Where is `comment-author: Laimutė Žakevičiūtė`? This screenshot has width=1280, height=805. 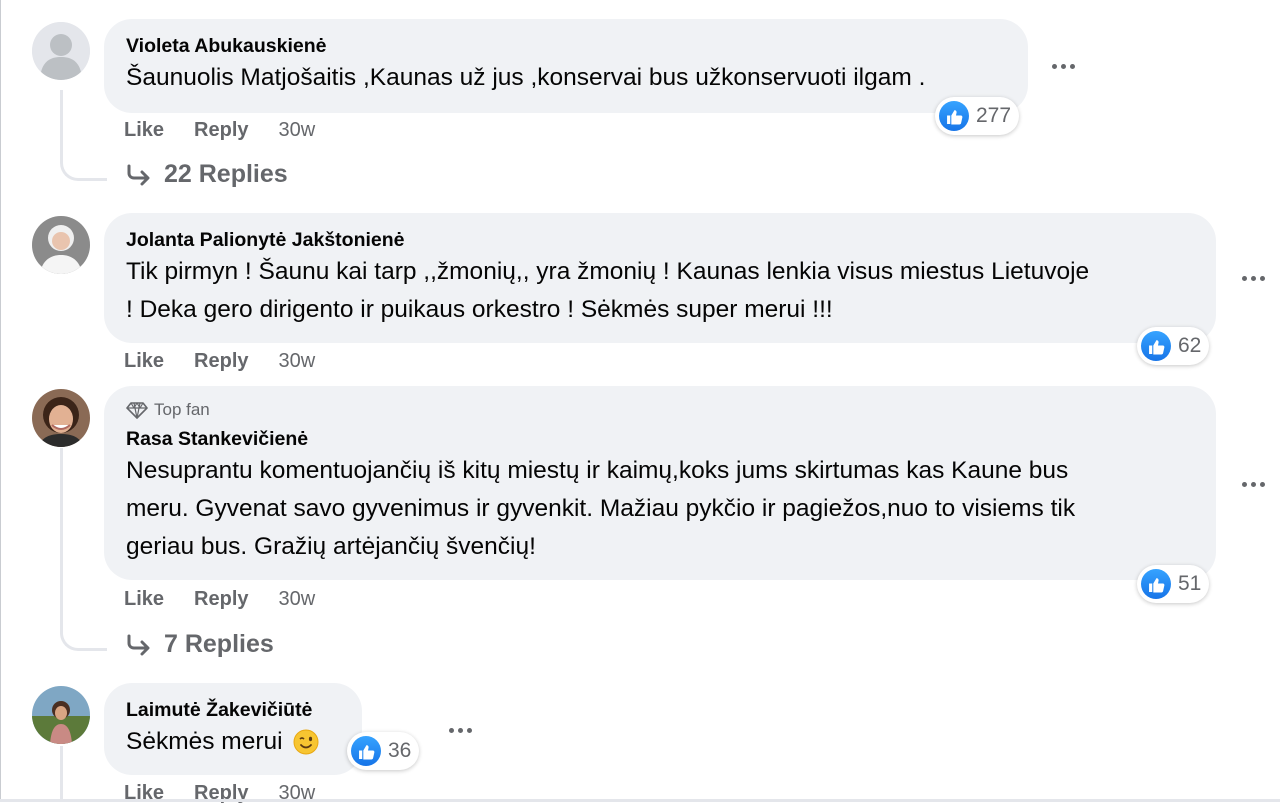 comment-author: Laimutė Žakevičiūtė is located at coordinates (233, 710).